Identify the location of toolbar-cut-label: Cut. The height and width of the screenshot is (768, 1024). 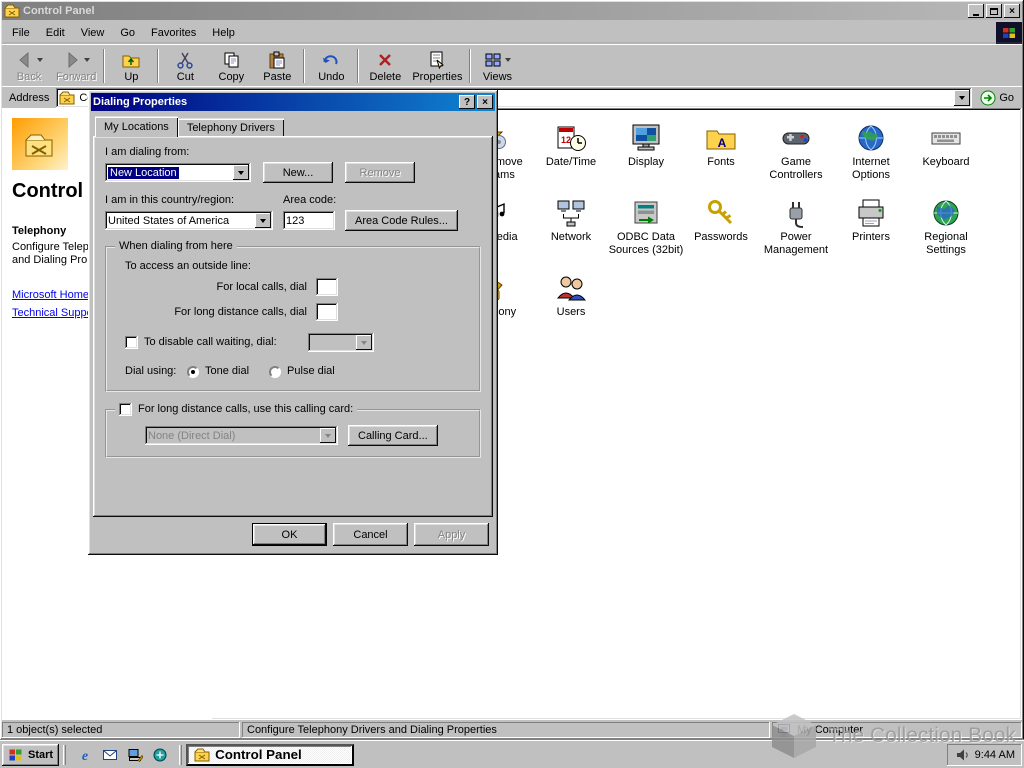
(185, 76).